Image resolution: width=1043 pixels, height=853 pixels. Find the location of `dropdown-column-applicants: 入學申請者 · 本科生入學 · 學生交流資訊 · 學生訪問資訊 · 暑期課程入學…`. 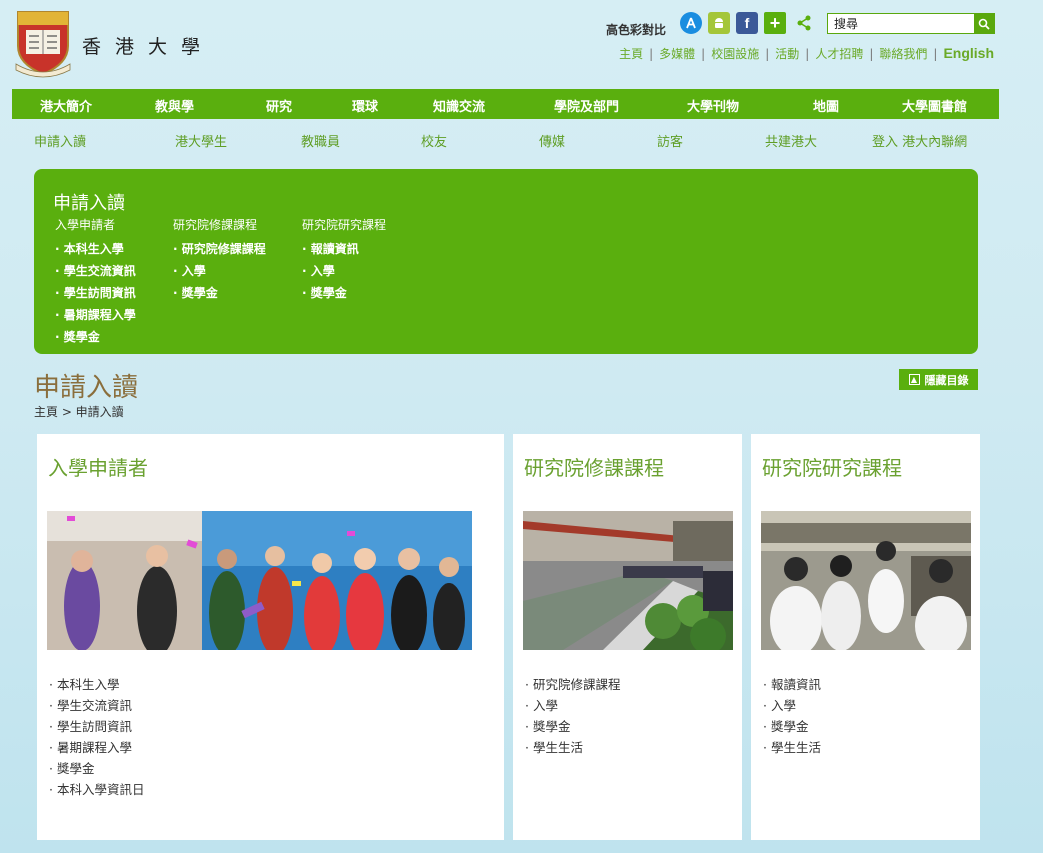

dropdown-column-applicants: 入學申請者 · 本科生入學 · 學生交流資訊 · 學生訪問資訊 · 暑期課程入學… is located at coordinates (95, 283).